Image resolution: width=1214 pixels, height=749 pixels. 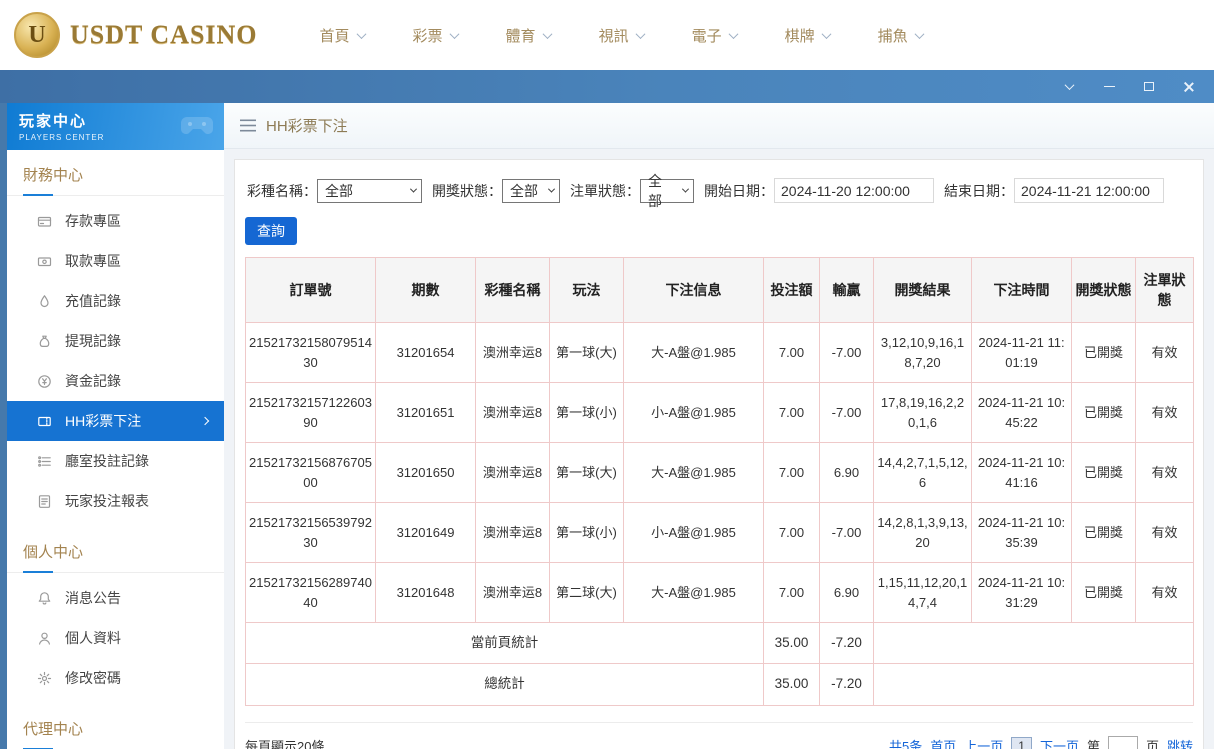 I want to click on nav-item-electronic: 電子, so click(x=715, y=35).